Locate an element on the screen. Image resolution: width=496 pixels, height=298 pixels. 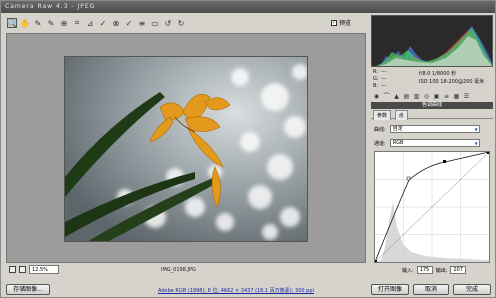
lens-panel-icon: ◎ is located at coordinates (426, 96).